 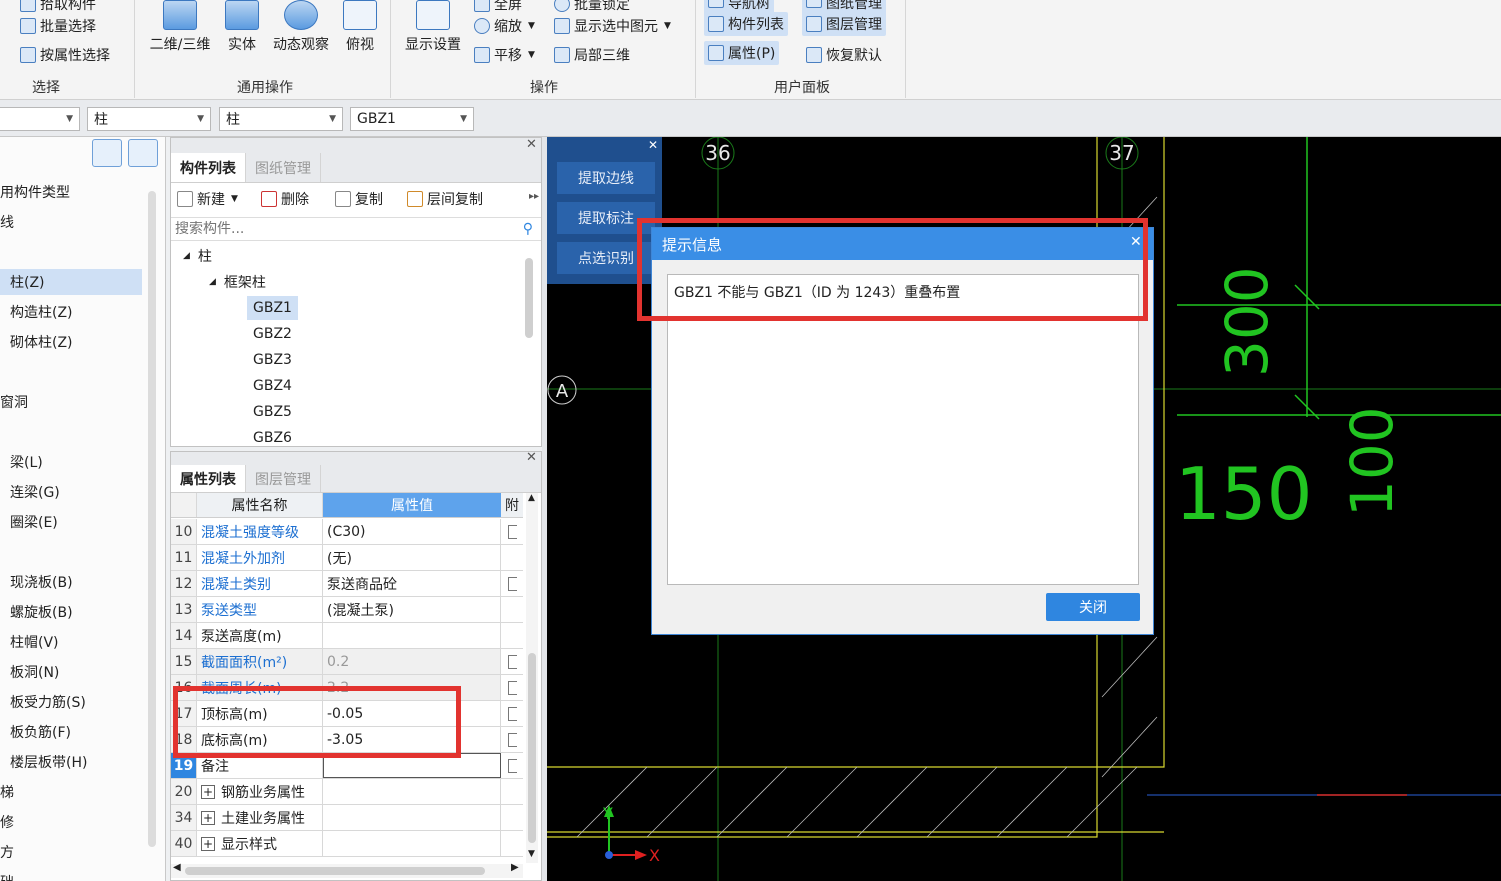 What do you see at coordinates (445, 199) in the screenshot?
I see `floor-copy-button: 层间复制` at bounding box center [445, 199].